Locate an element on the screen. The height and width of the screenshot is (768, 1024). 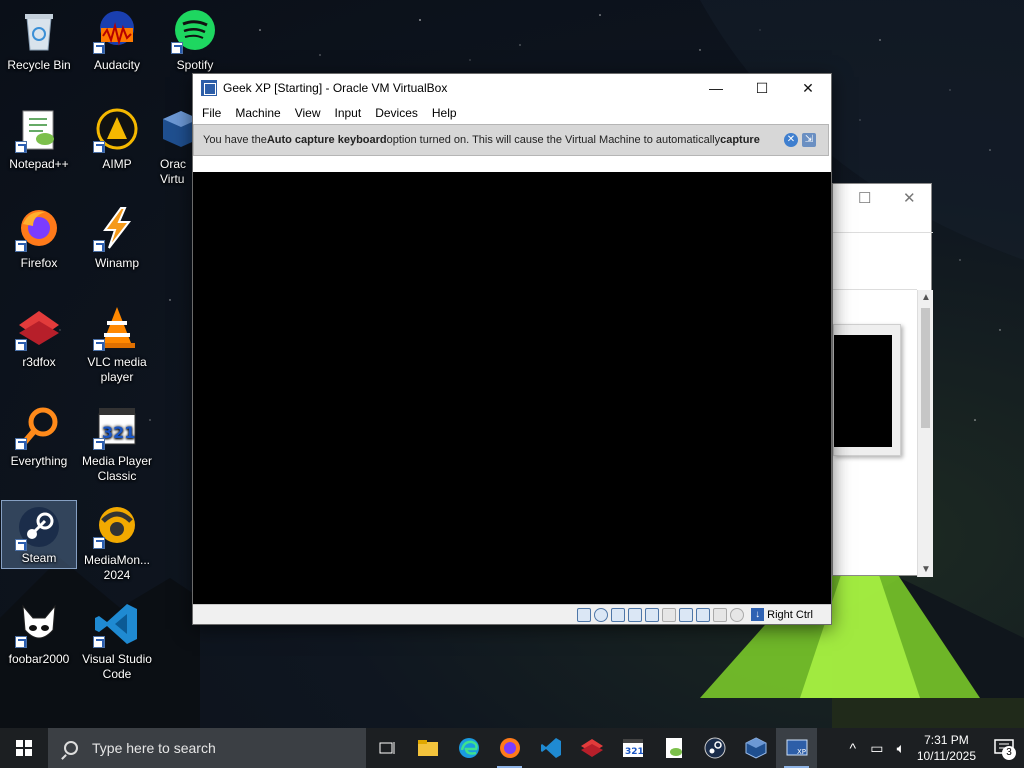
menu-bar: File Machine View Input Devices Help is located at coordinates (512, 113).